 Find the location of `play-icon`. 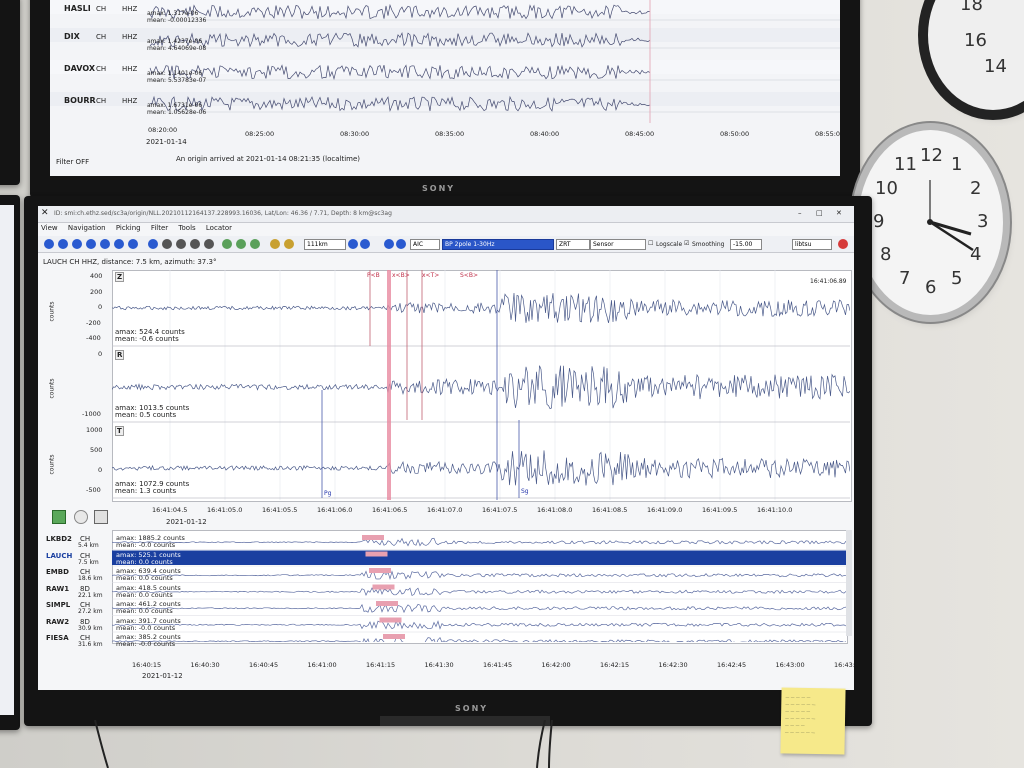

play-icon is located at coordinates (77, 244).